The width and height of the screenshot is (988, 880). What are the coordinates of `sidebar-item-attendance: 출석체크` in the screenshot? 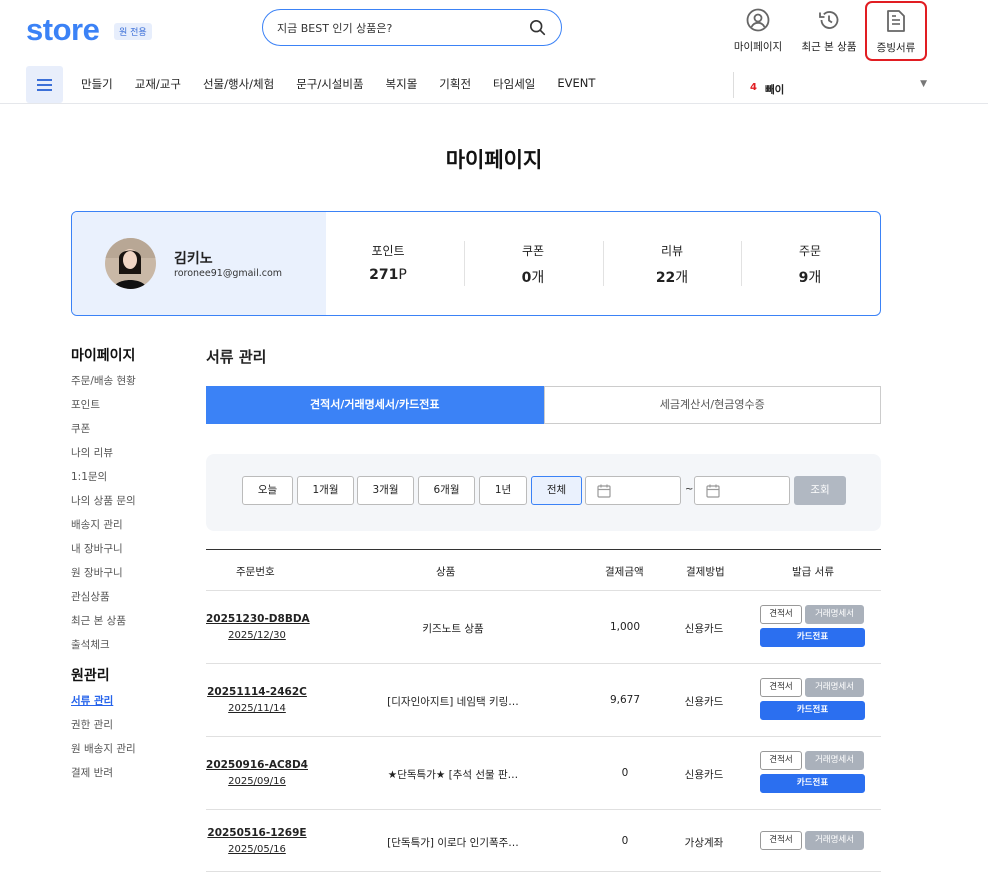 It's located at (131, 645).